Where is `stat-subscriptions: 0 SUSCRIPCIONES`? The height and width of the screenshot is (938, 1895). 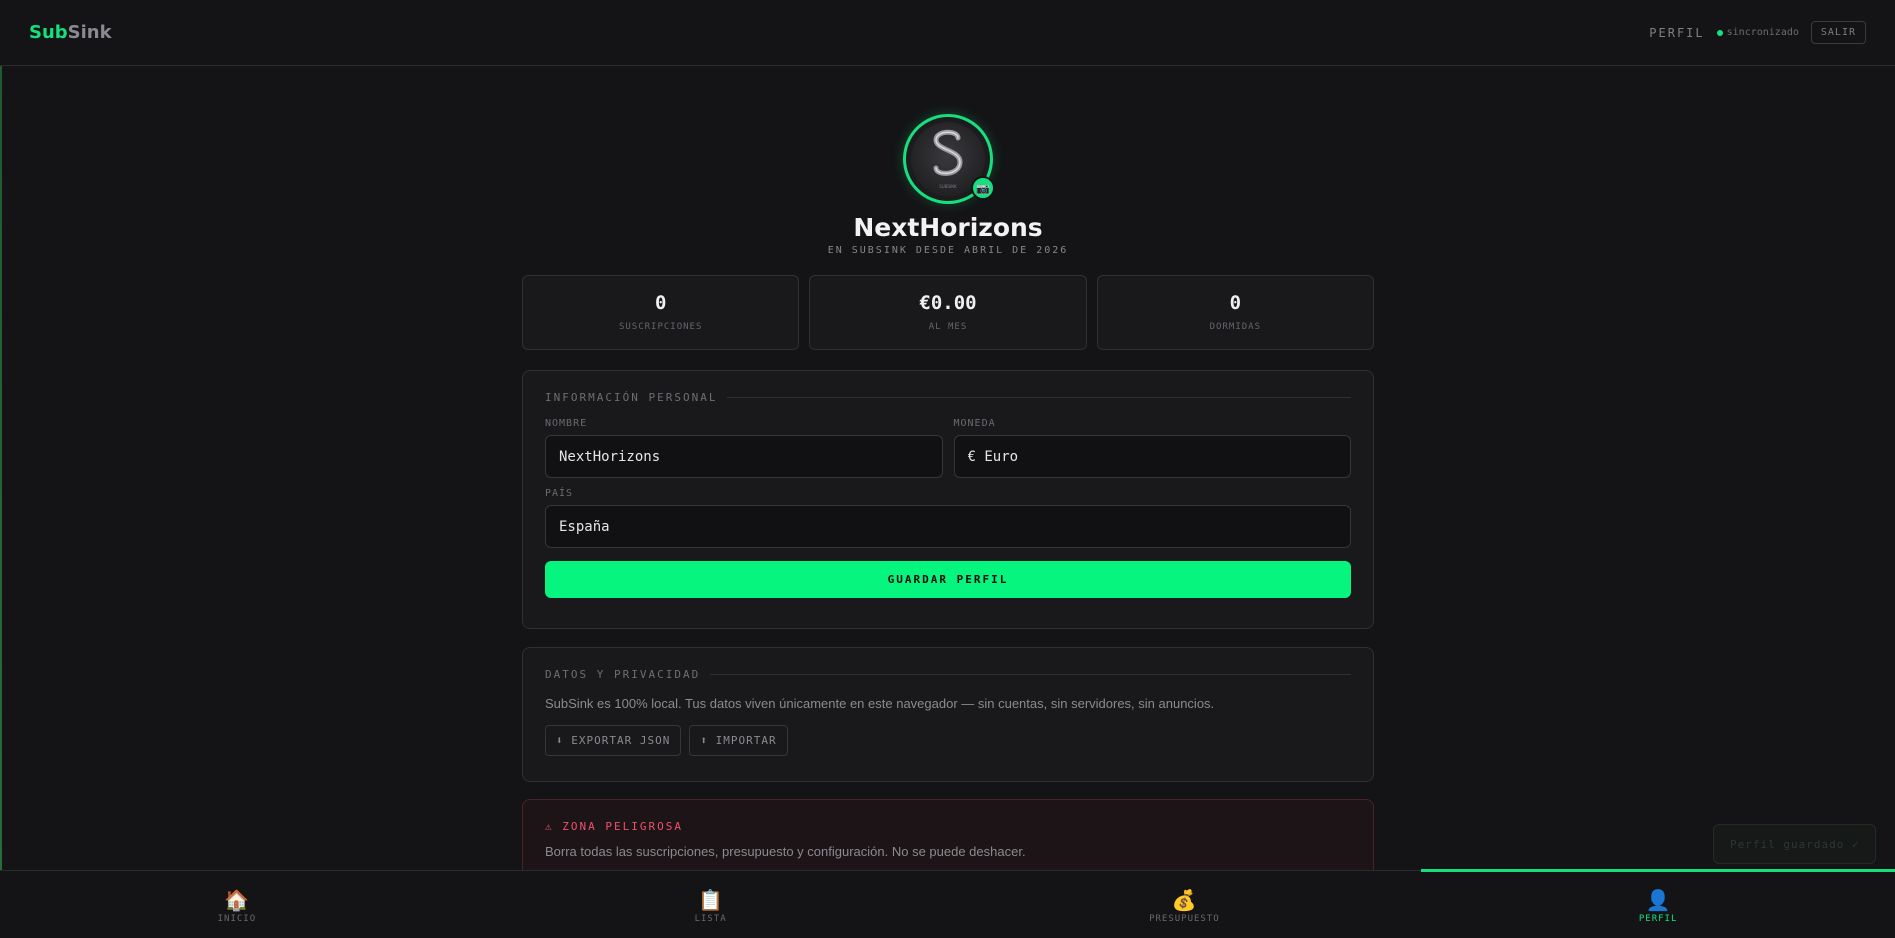
stat-subscriptions: 0 SUSCRIPCIONES is located at coordinates (661, 312).